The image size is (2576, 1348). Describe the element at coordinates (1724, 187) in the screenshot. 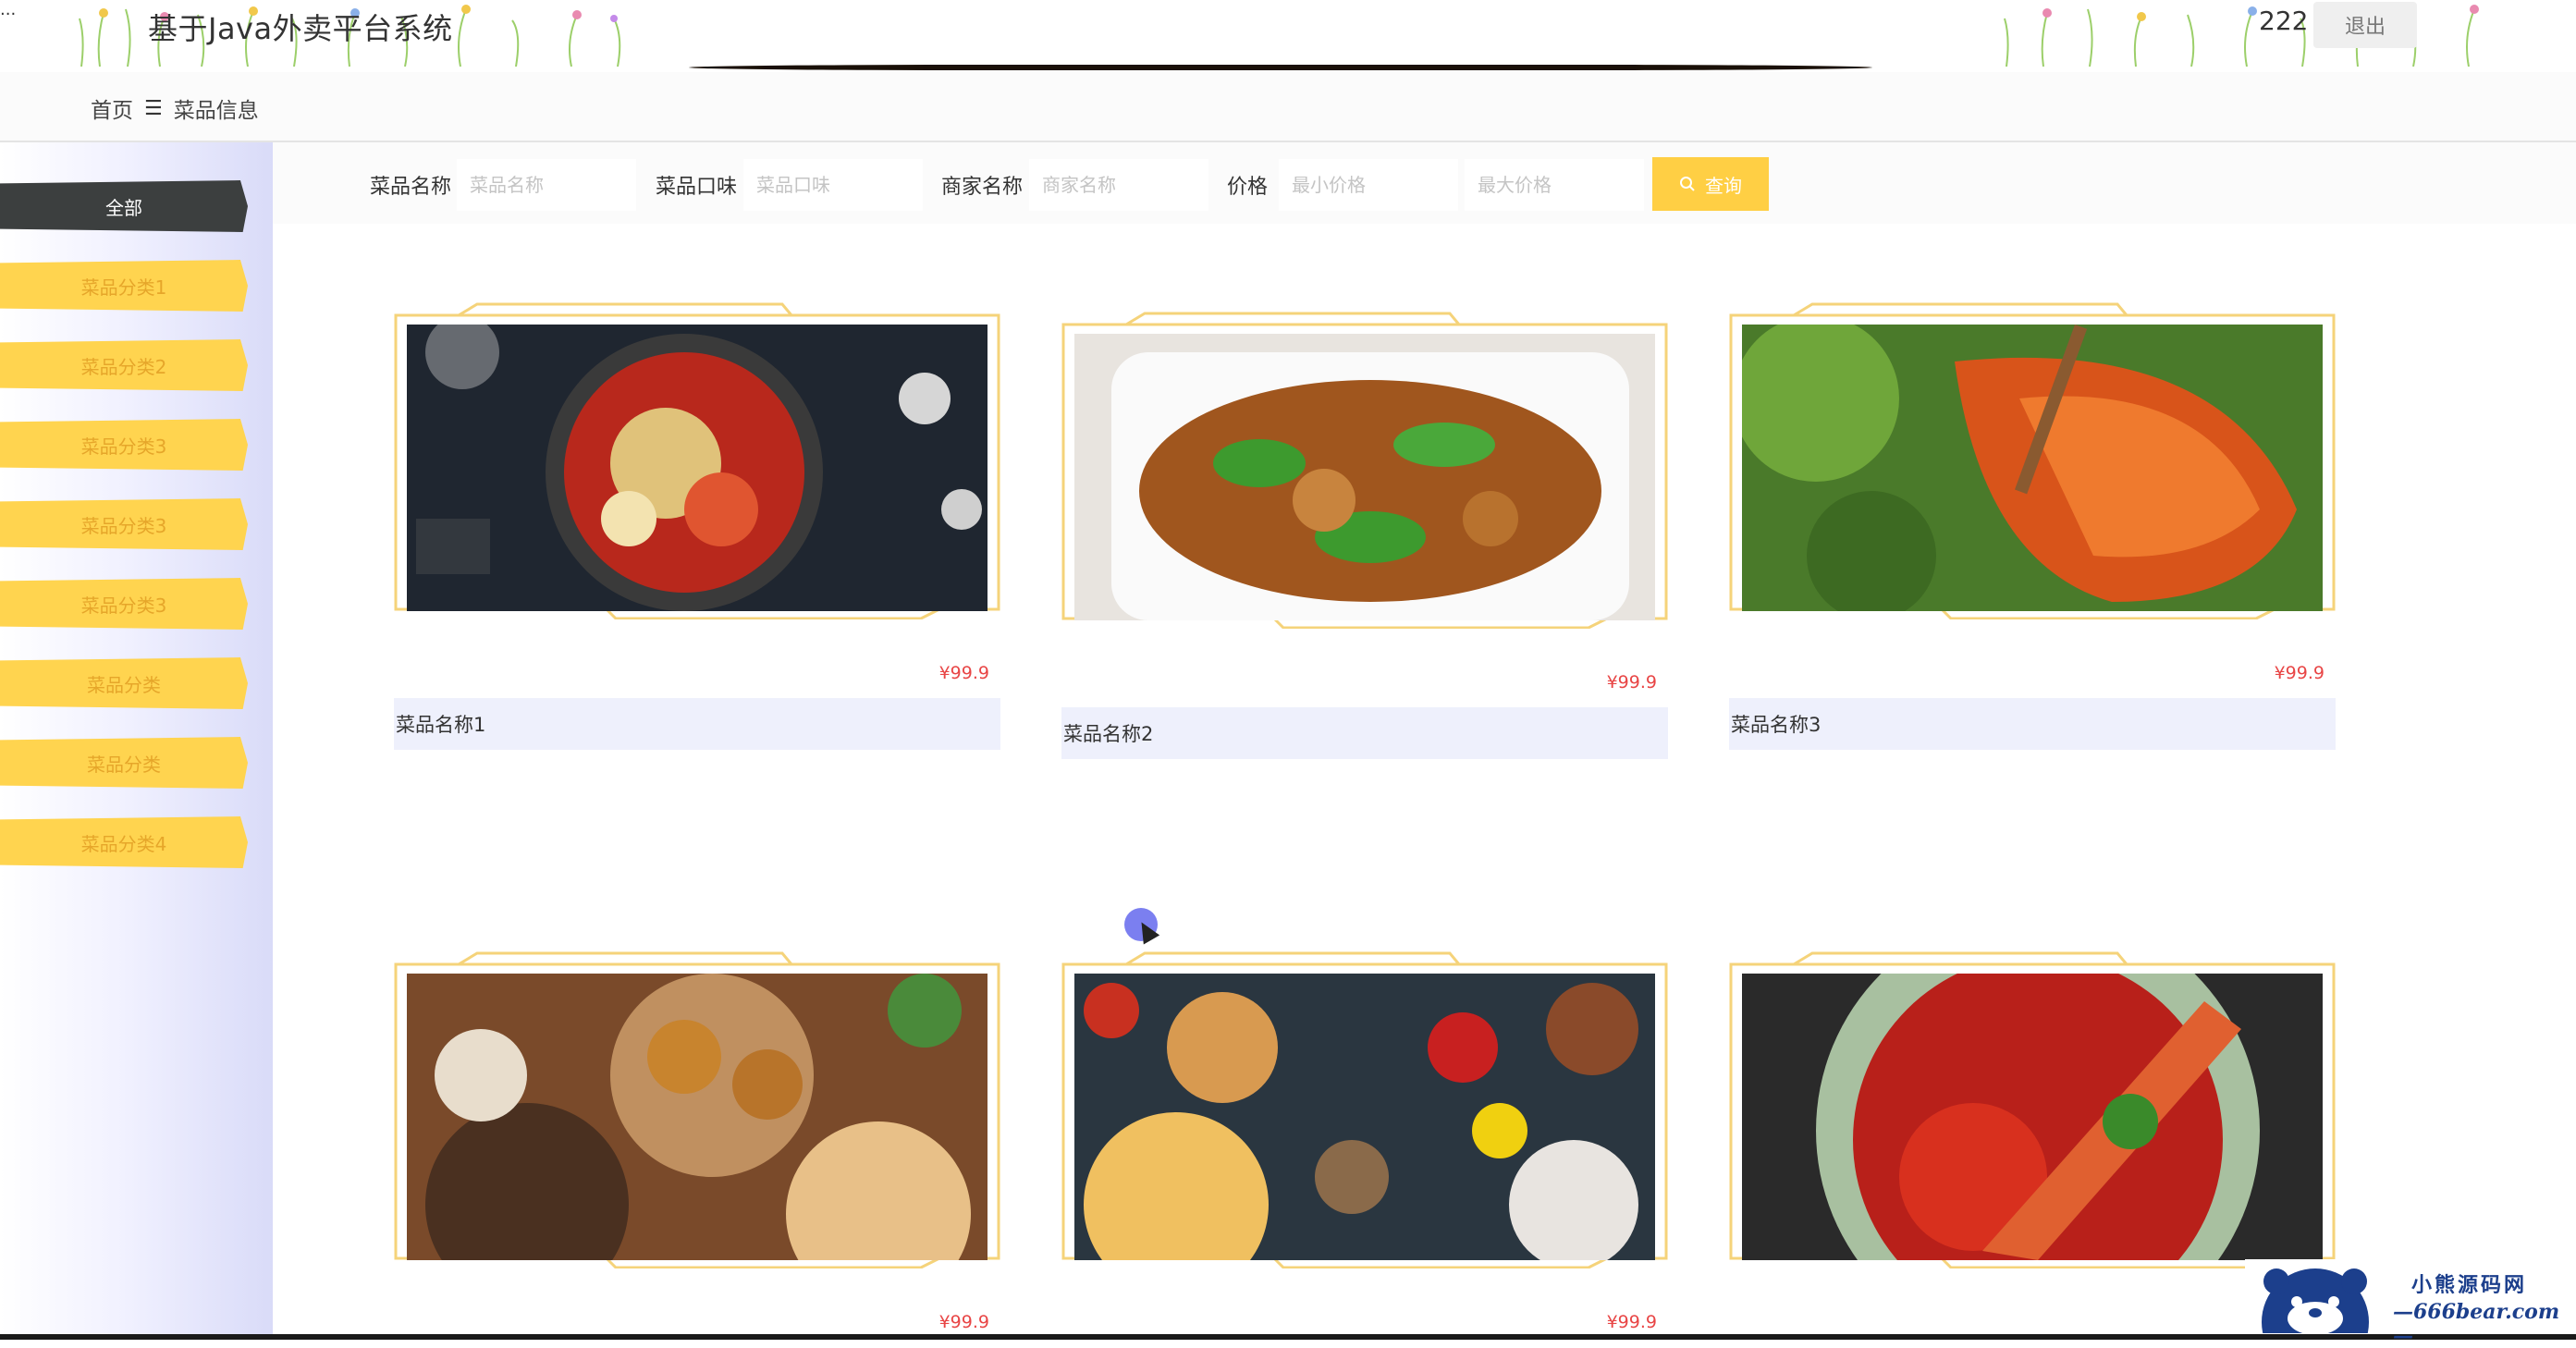

I see `search-button-label: 查询` at that location.